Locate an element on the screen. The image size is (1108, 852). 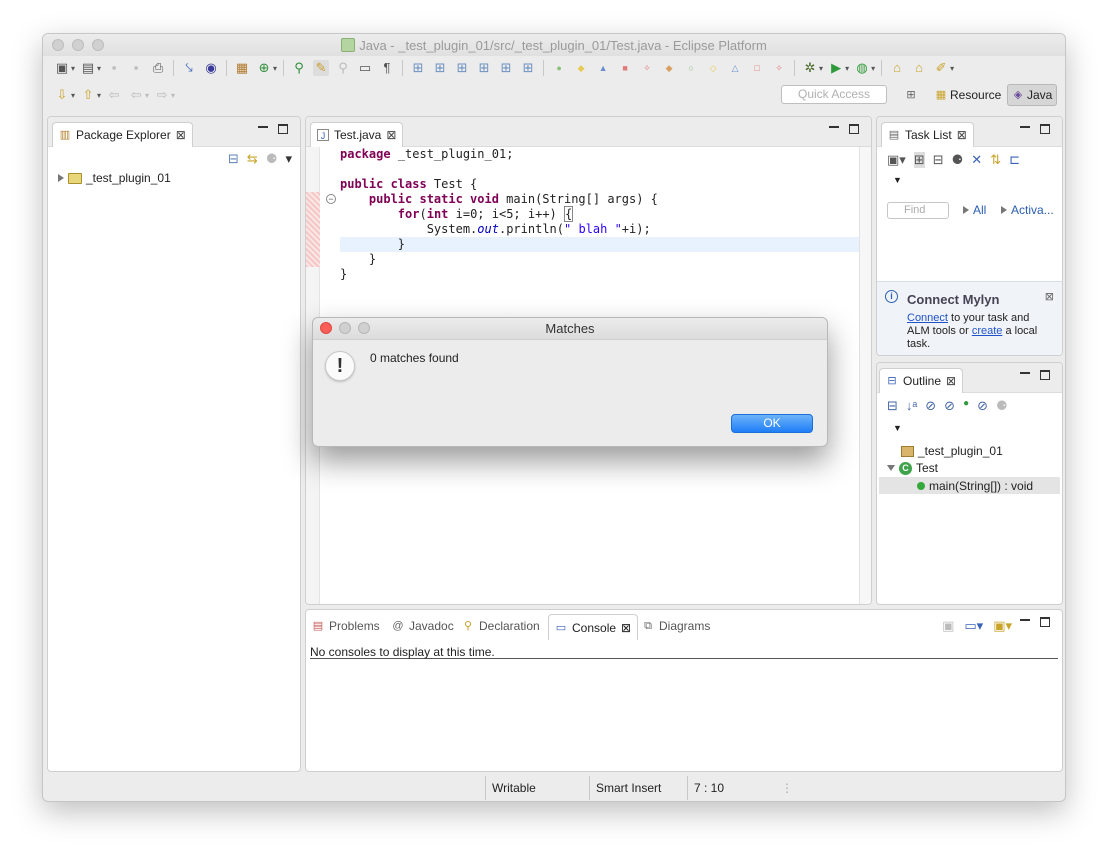
sync-icon: ⇅ is located at coordinates (995, 160).